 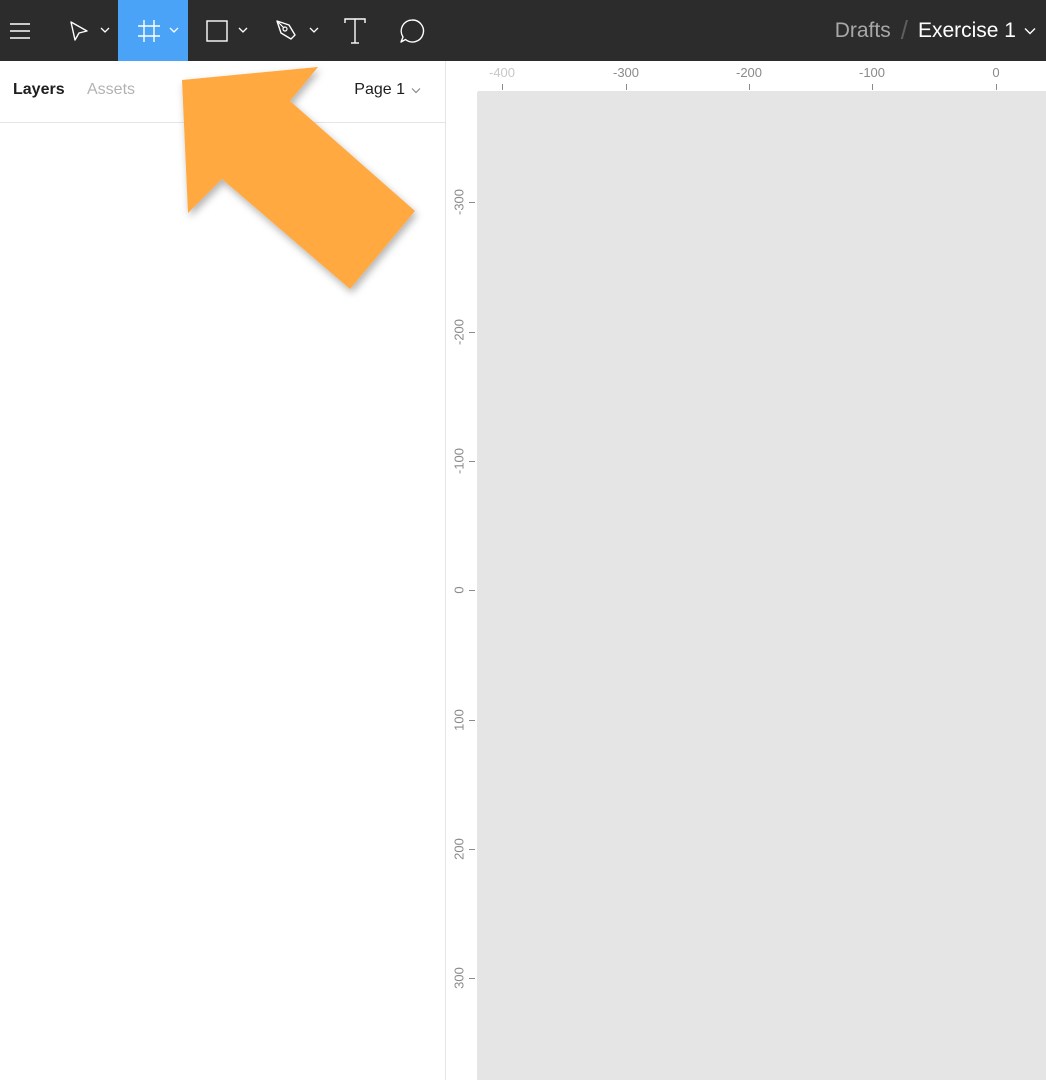 I want to click on file-name: Exercise 1, so click(x=967, y=31).